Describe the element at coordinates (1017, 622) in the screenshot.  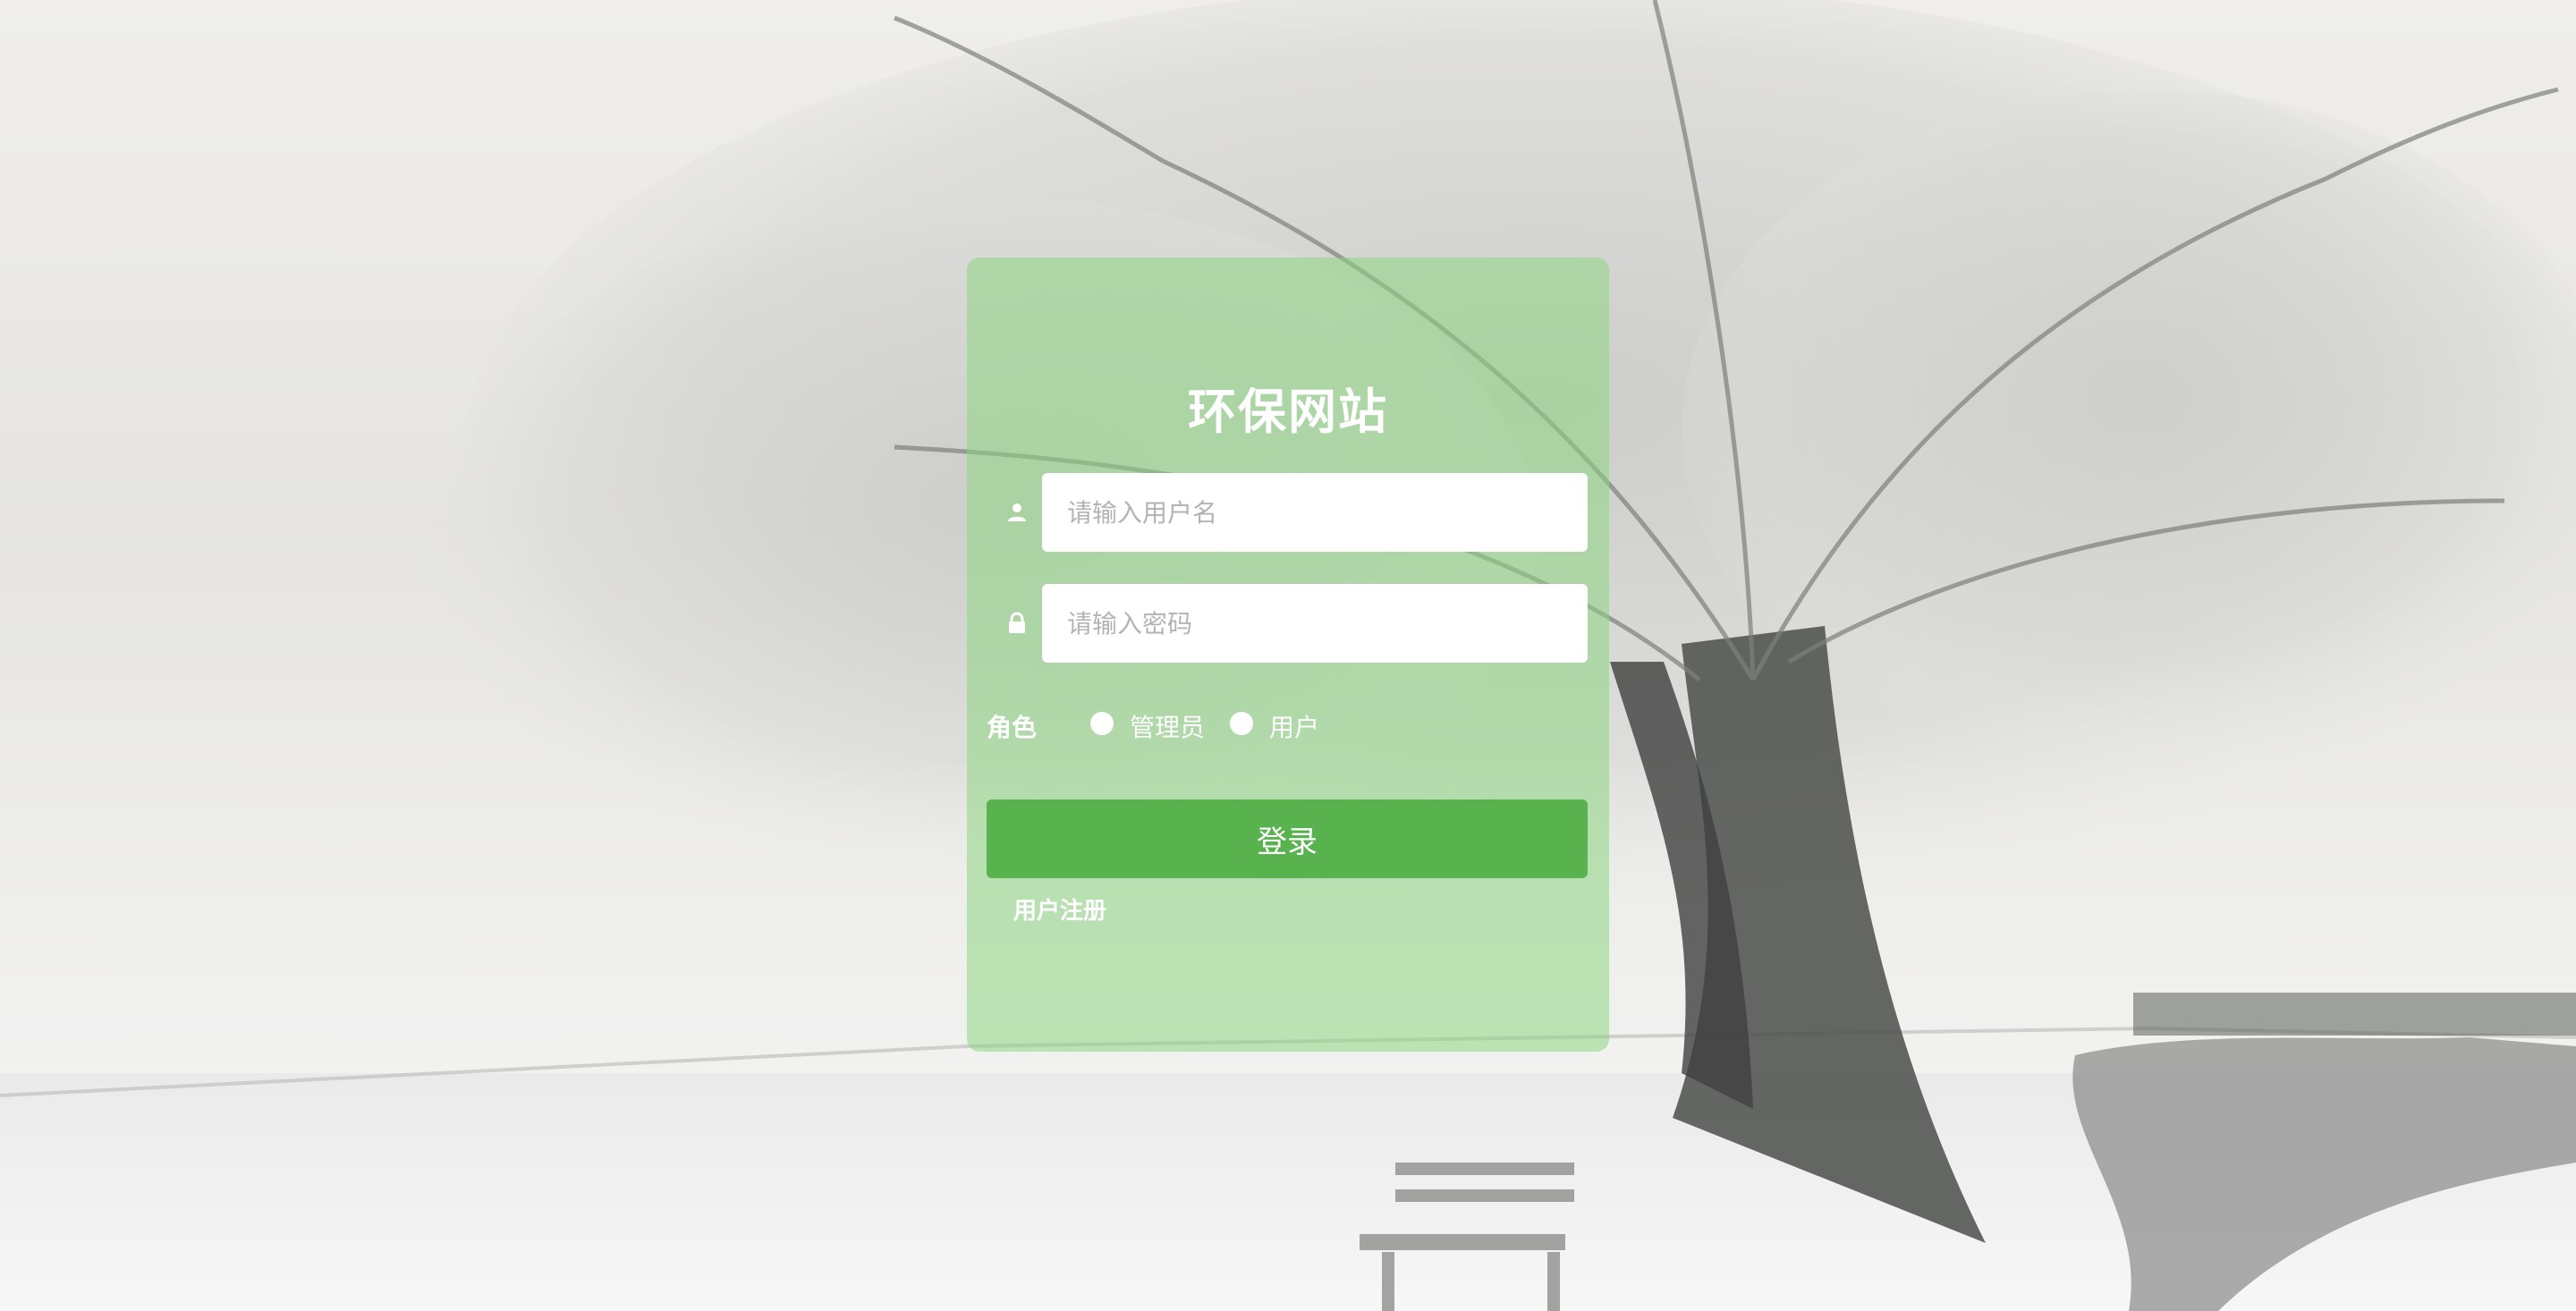
I see `lock-icon` at that location.